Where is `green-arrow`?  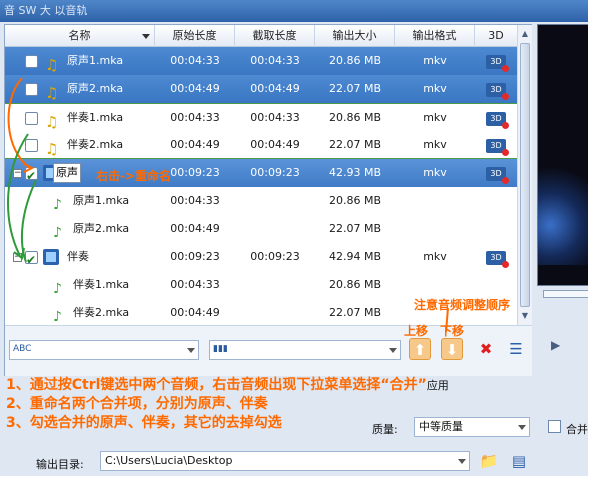 green-arrow is located at coordinates (18, 195).